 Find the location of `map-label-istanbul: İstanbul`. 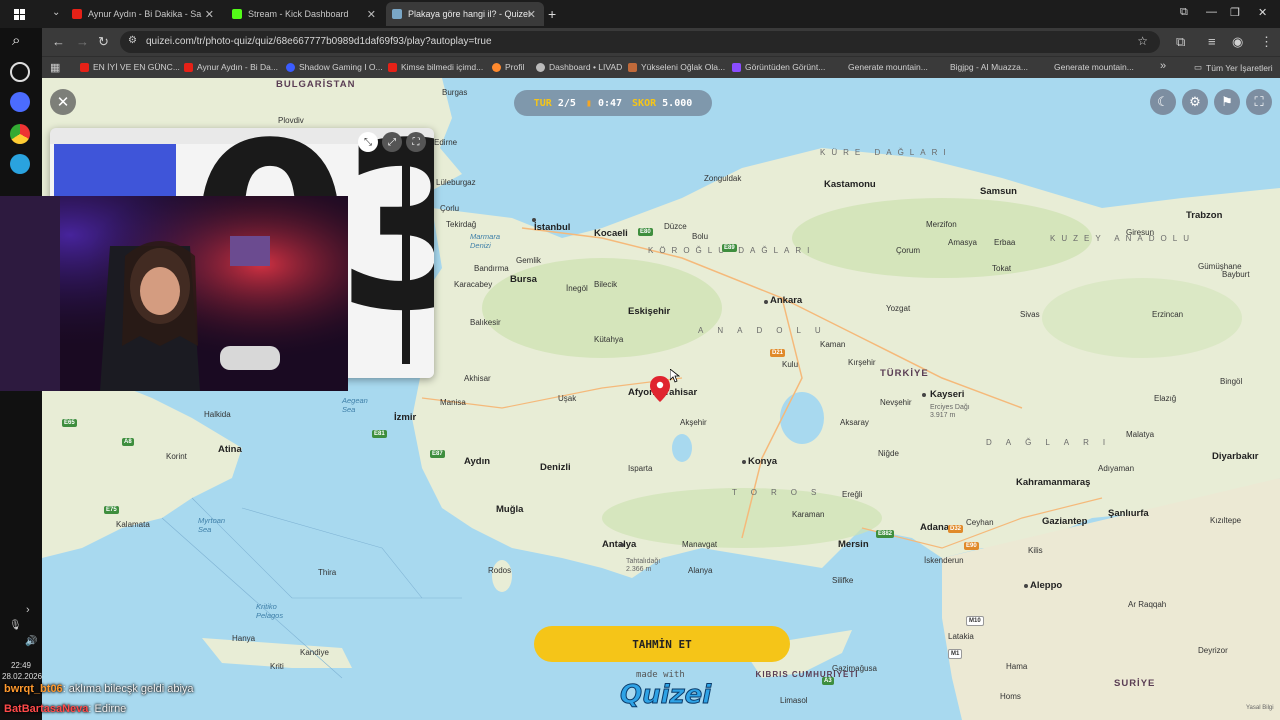

map-label-istanbul: İstanbul is located at coordinates (552, 227).